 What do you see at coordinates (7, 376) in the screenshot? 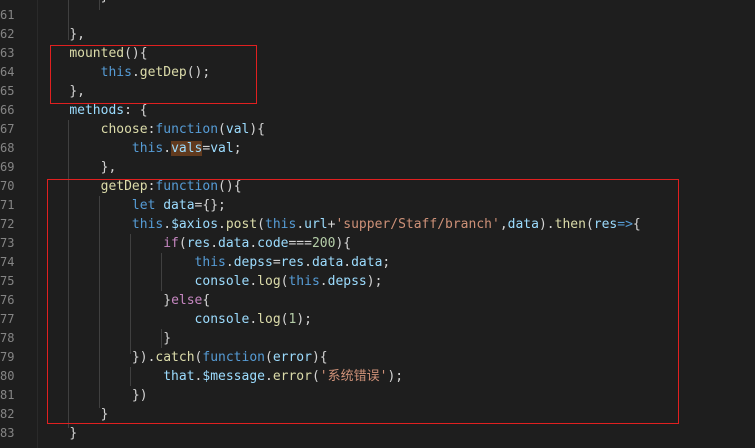
I see `line-number: 80` at bounding box center [7, 376].